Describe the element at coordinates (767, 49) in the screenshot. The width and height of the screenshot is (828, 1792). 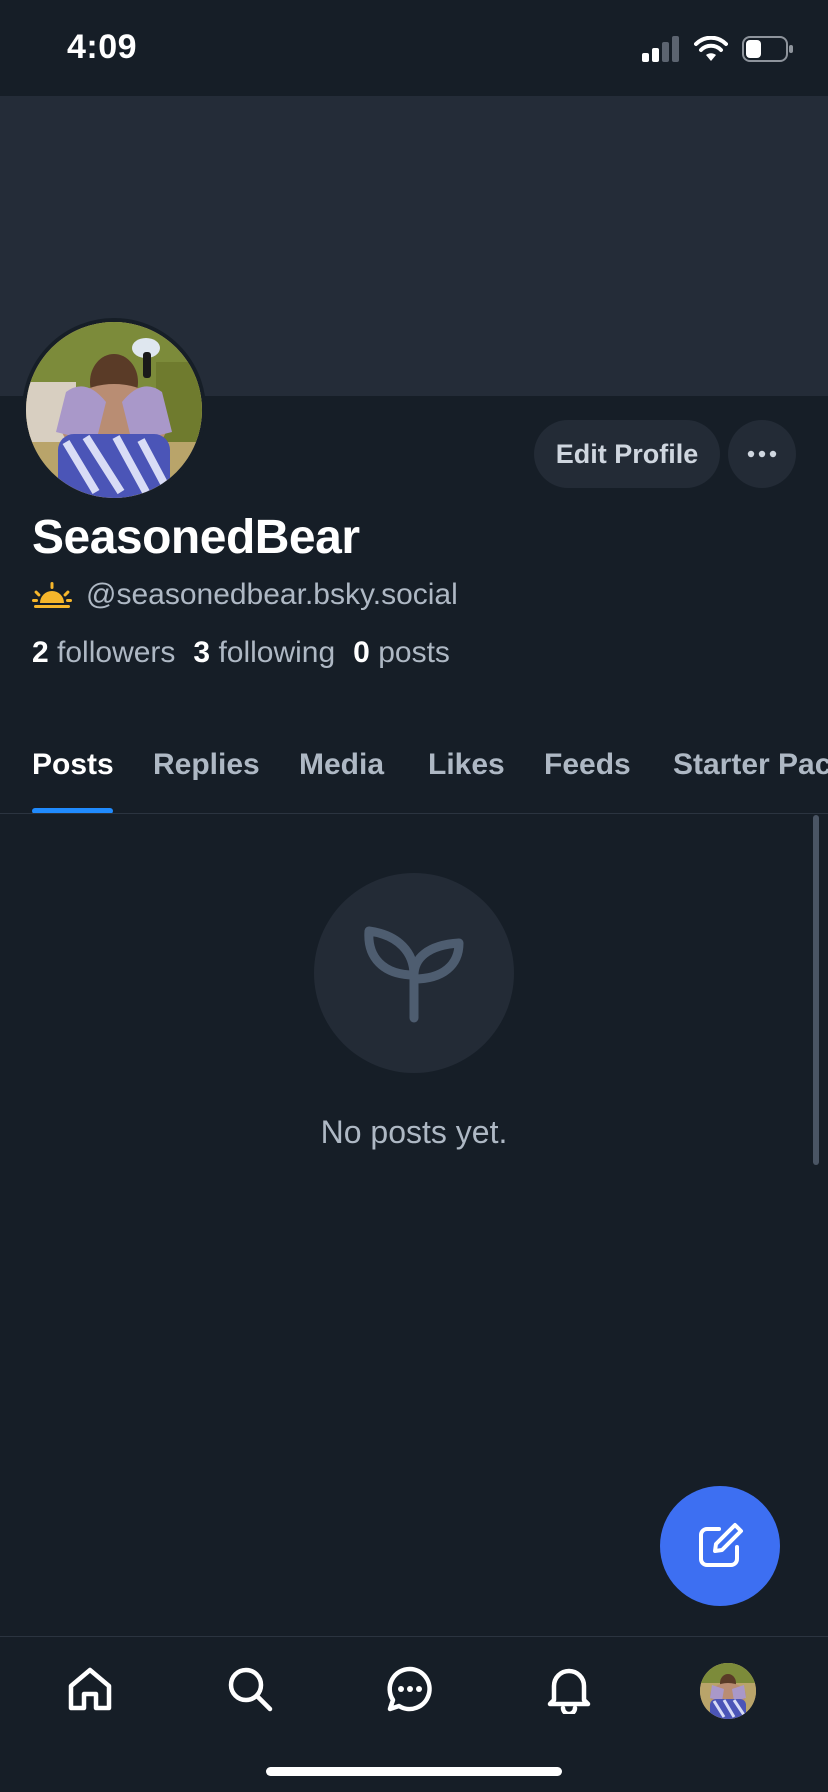
I see `battery-icon` at that location.